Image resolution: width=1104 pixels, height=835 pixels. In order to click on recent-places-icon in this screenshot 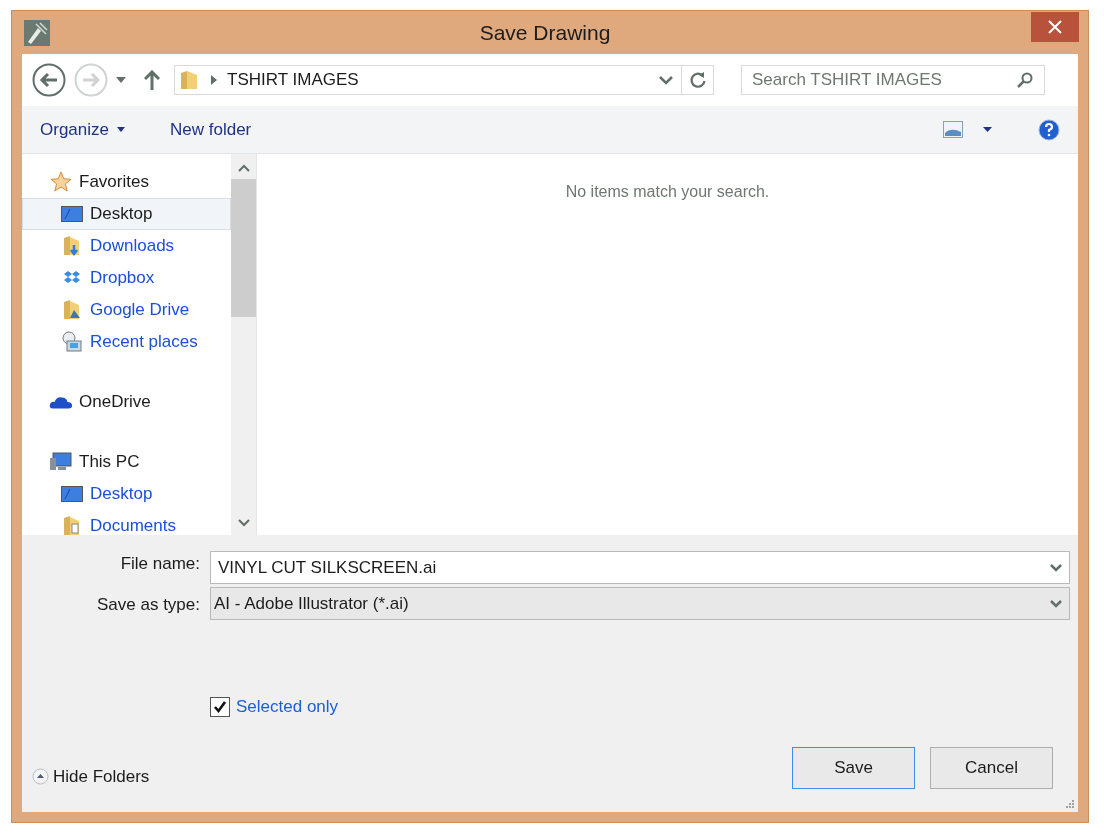, I will do `click(72, 342)`.